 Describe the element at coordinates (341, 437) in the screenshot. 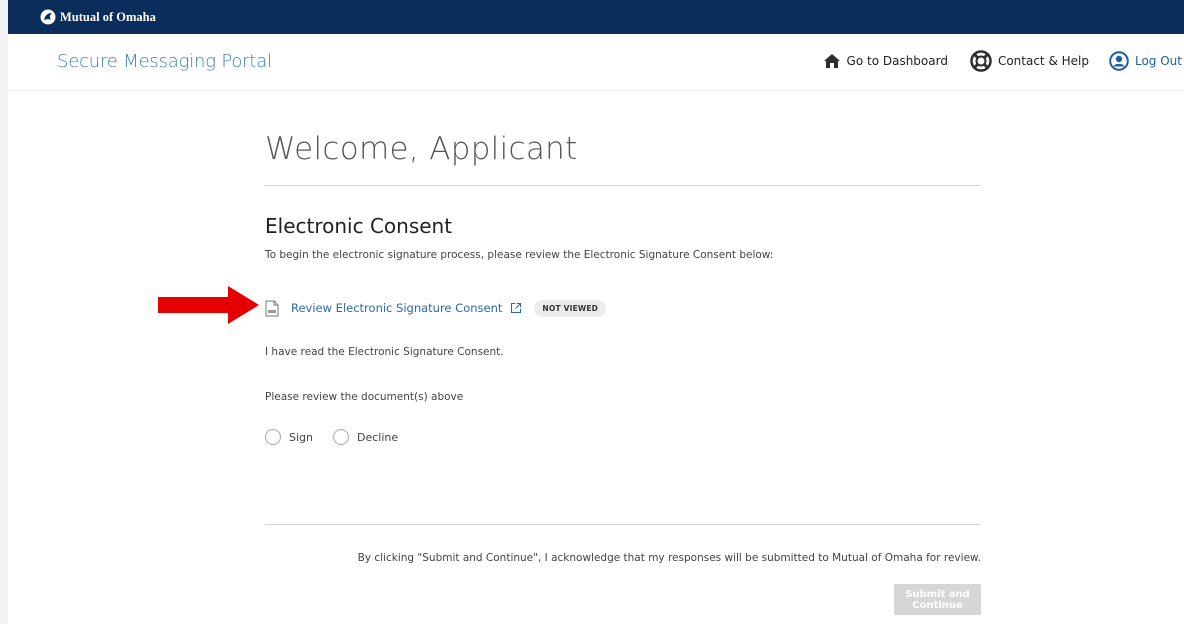

I see `decline-radio` at that location.